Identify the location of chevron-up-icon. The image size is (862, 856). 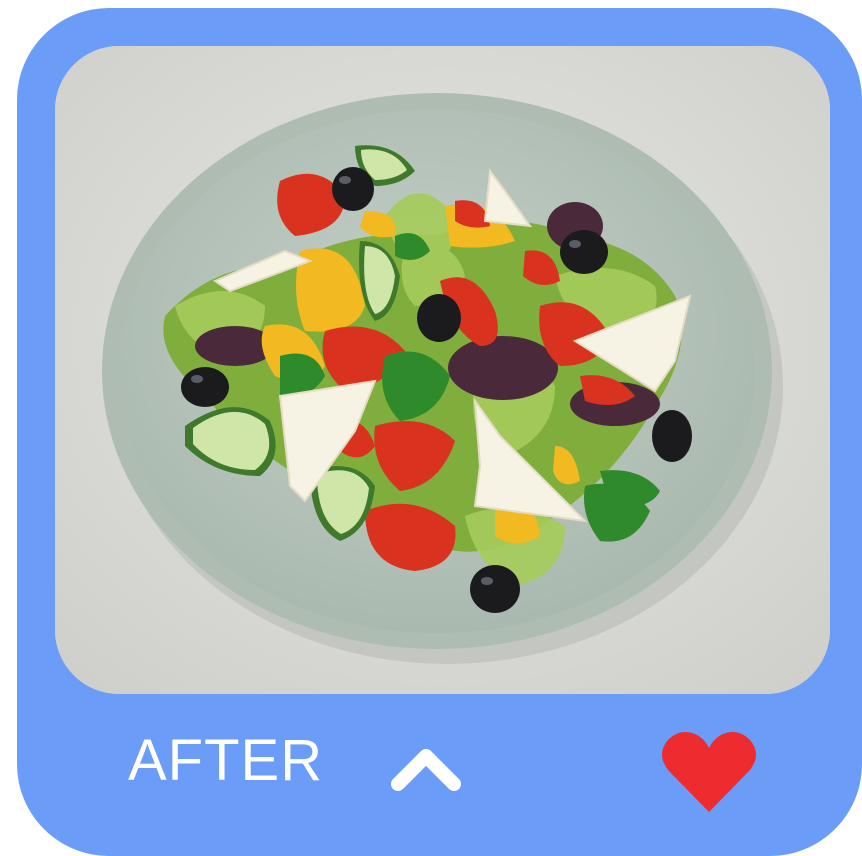
(426, 767).